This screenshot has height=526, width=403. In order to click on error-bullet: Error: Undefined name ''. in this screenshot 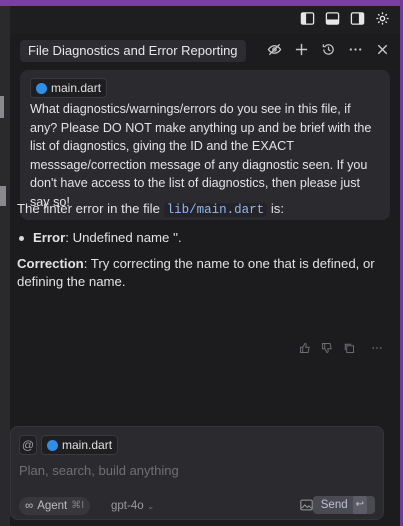, I will do `click(197, 238)`.